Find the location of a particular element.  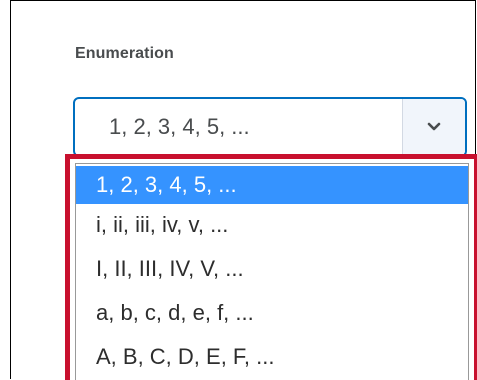

enumeration-select-toggle is located at coordinates (433, 127).